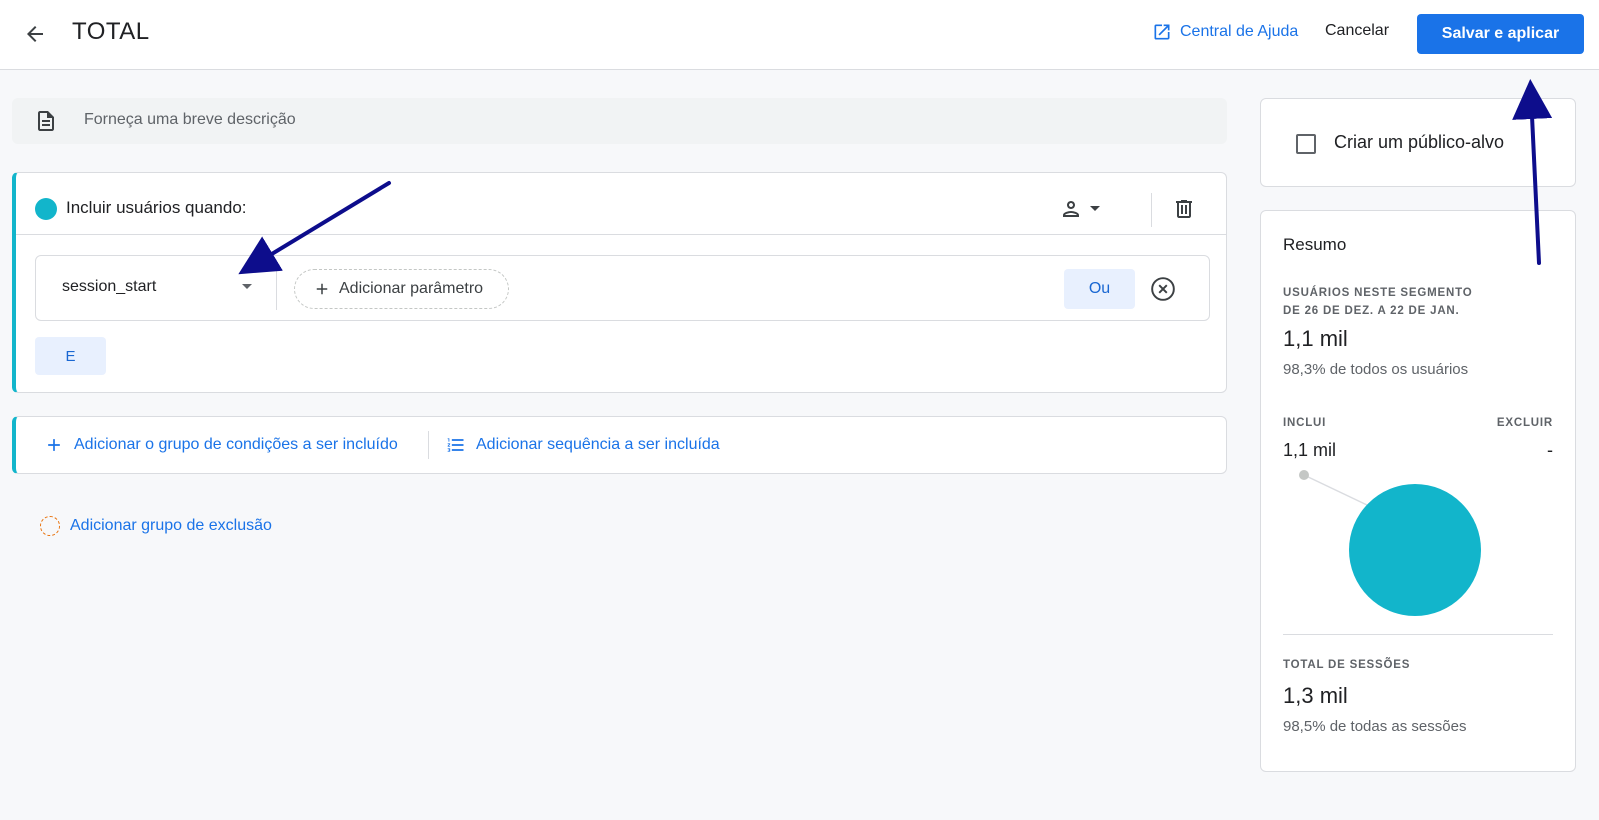 Image resolution: width=1599 pixels, height=820 pixels. I want to click on description-field: Forneça uma breve descrição, so click(619, 121).